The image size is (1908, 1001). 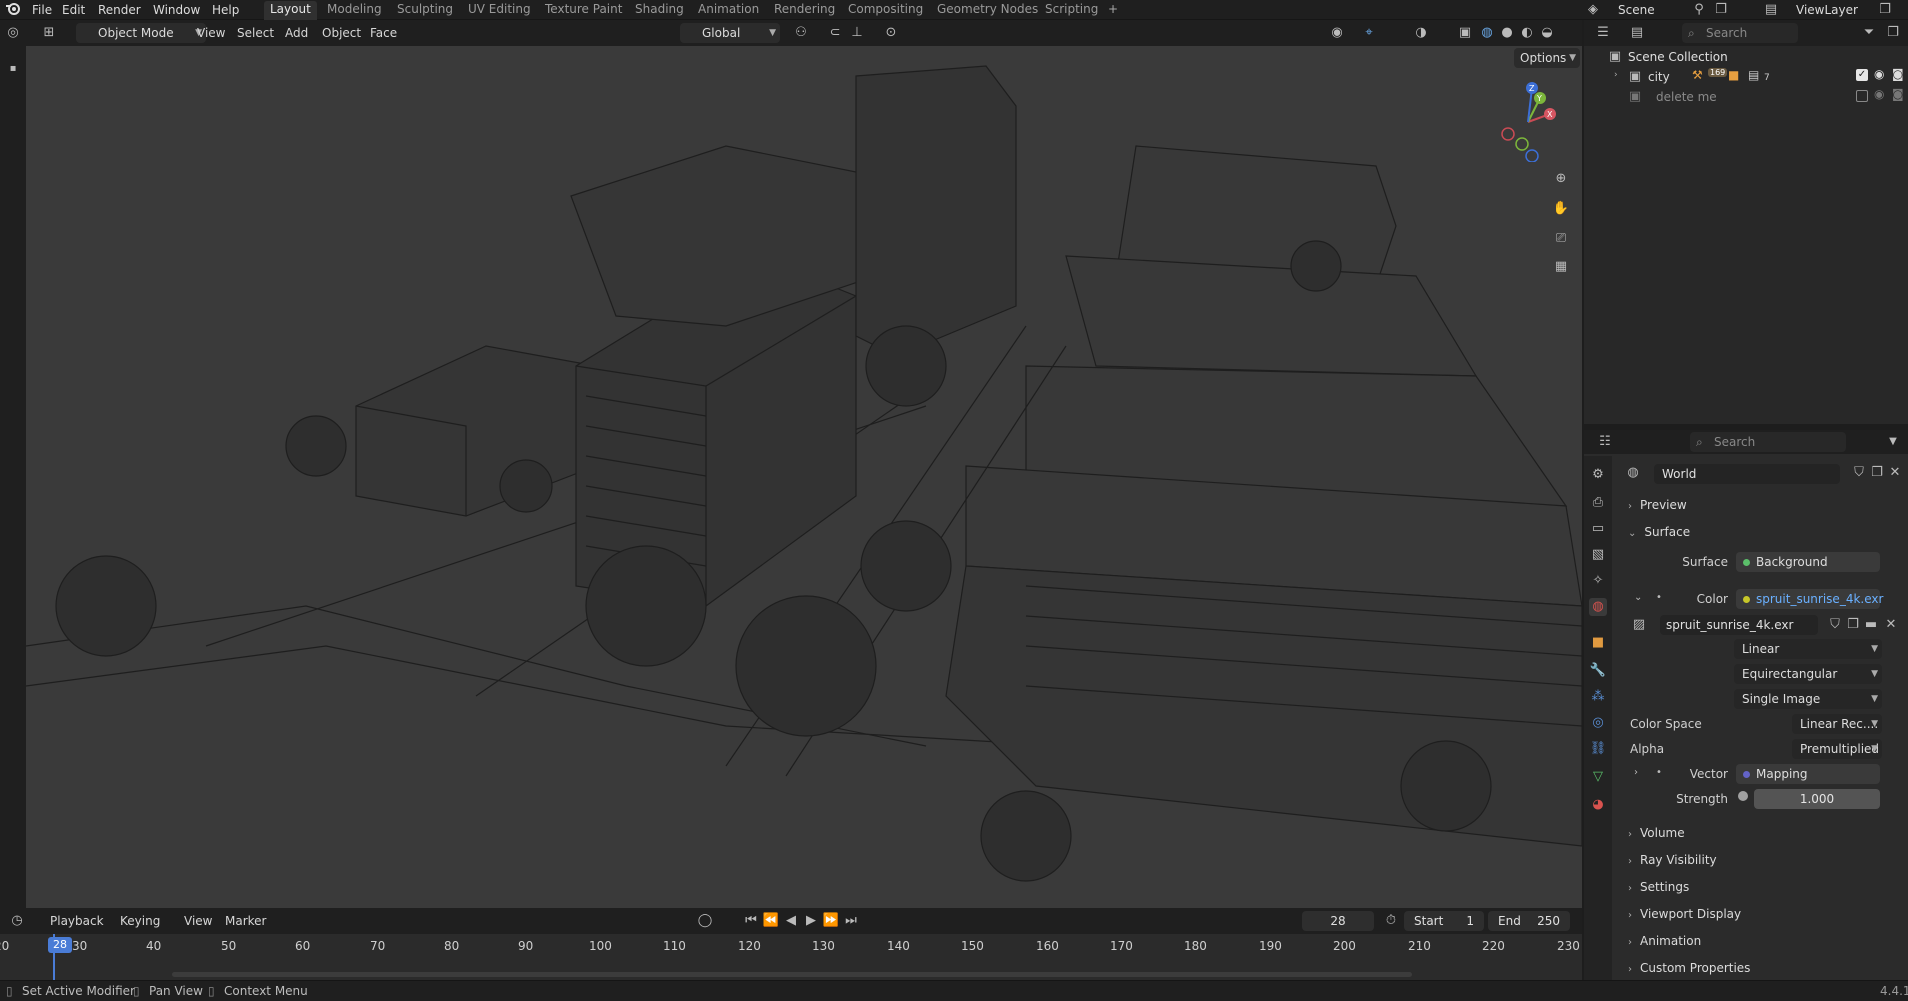 What do you see at coordinates (119, 10) in the screenshot?
I see `menu-render: Render` at bounding box center [119, 10].